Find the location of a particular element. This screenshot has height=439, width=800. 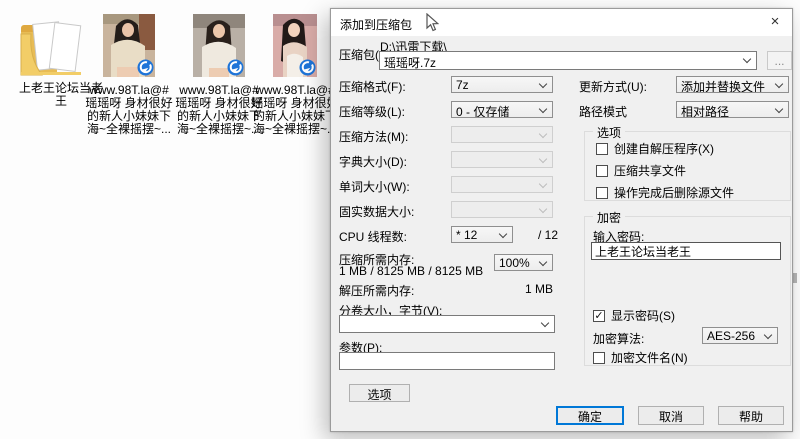

volume-size-combobox is located at coordinates (447, 324).